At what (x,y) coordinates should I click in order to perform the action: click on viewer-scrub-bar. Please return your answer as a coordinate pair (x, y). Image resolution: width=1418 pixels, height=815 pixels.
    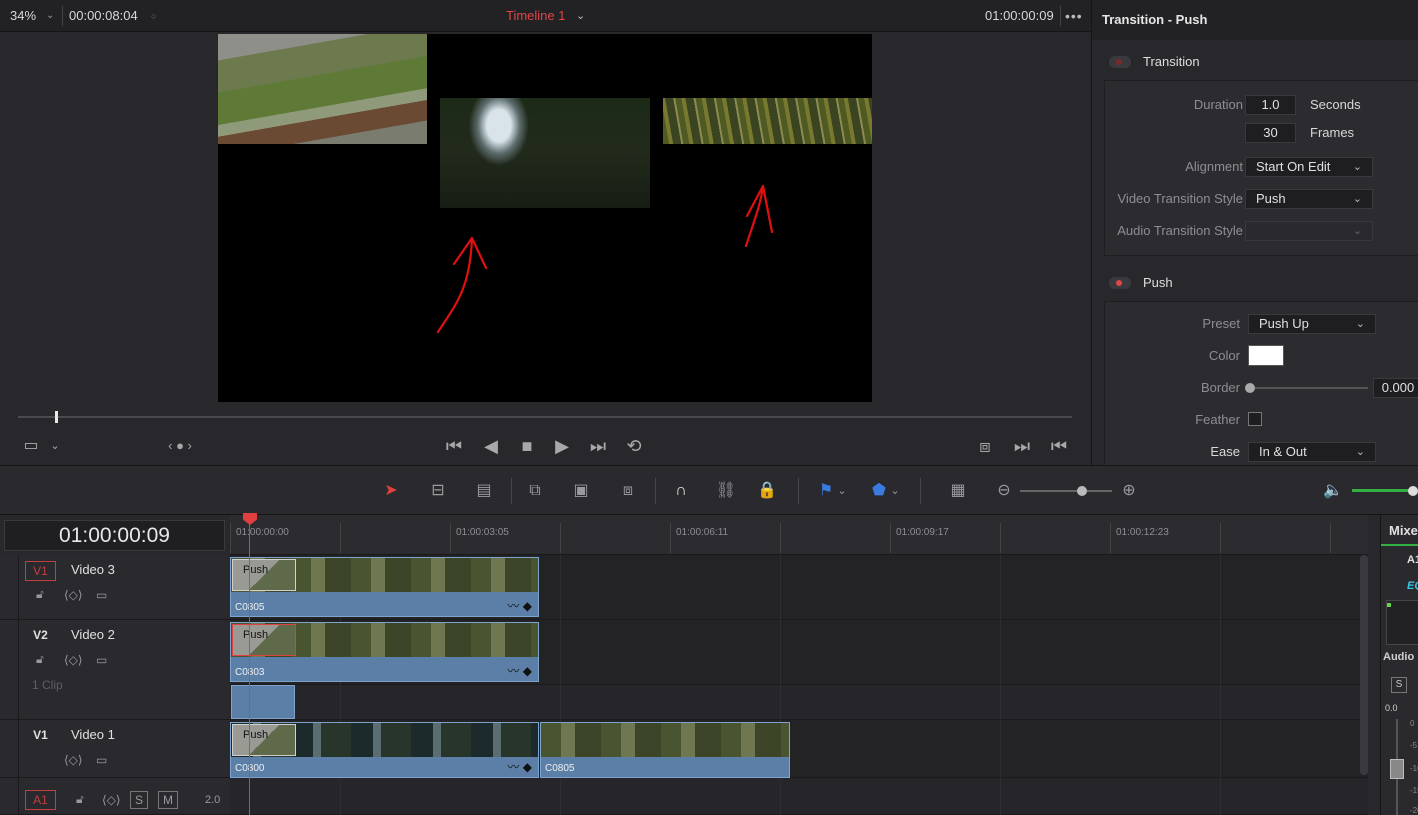
    Looking at the image, I should click on (545, 417).